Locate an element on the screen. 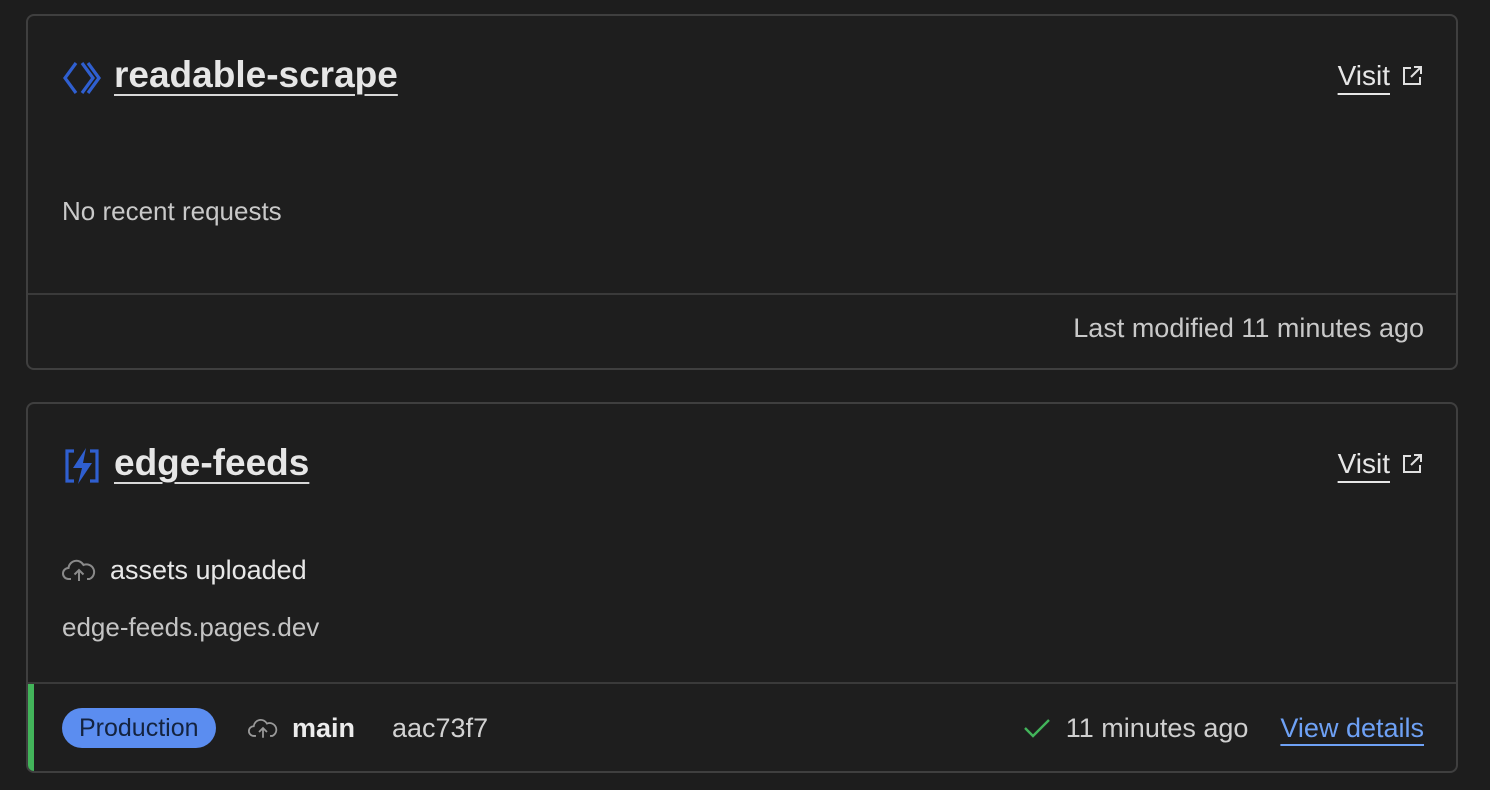 This screenshot has height=790, width=1490. project-name-link: readable-scrape is located at coordinates (256, 75).